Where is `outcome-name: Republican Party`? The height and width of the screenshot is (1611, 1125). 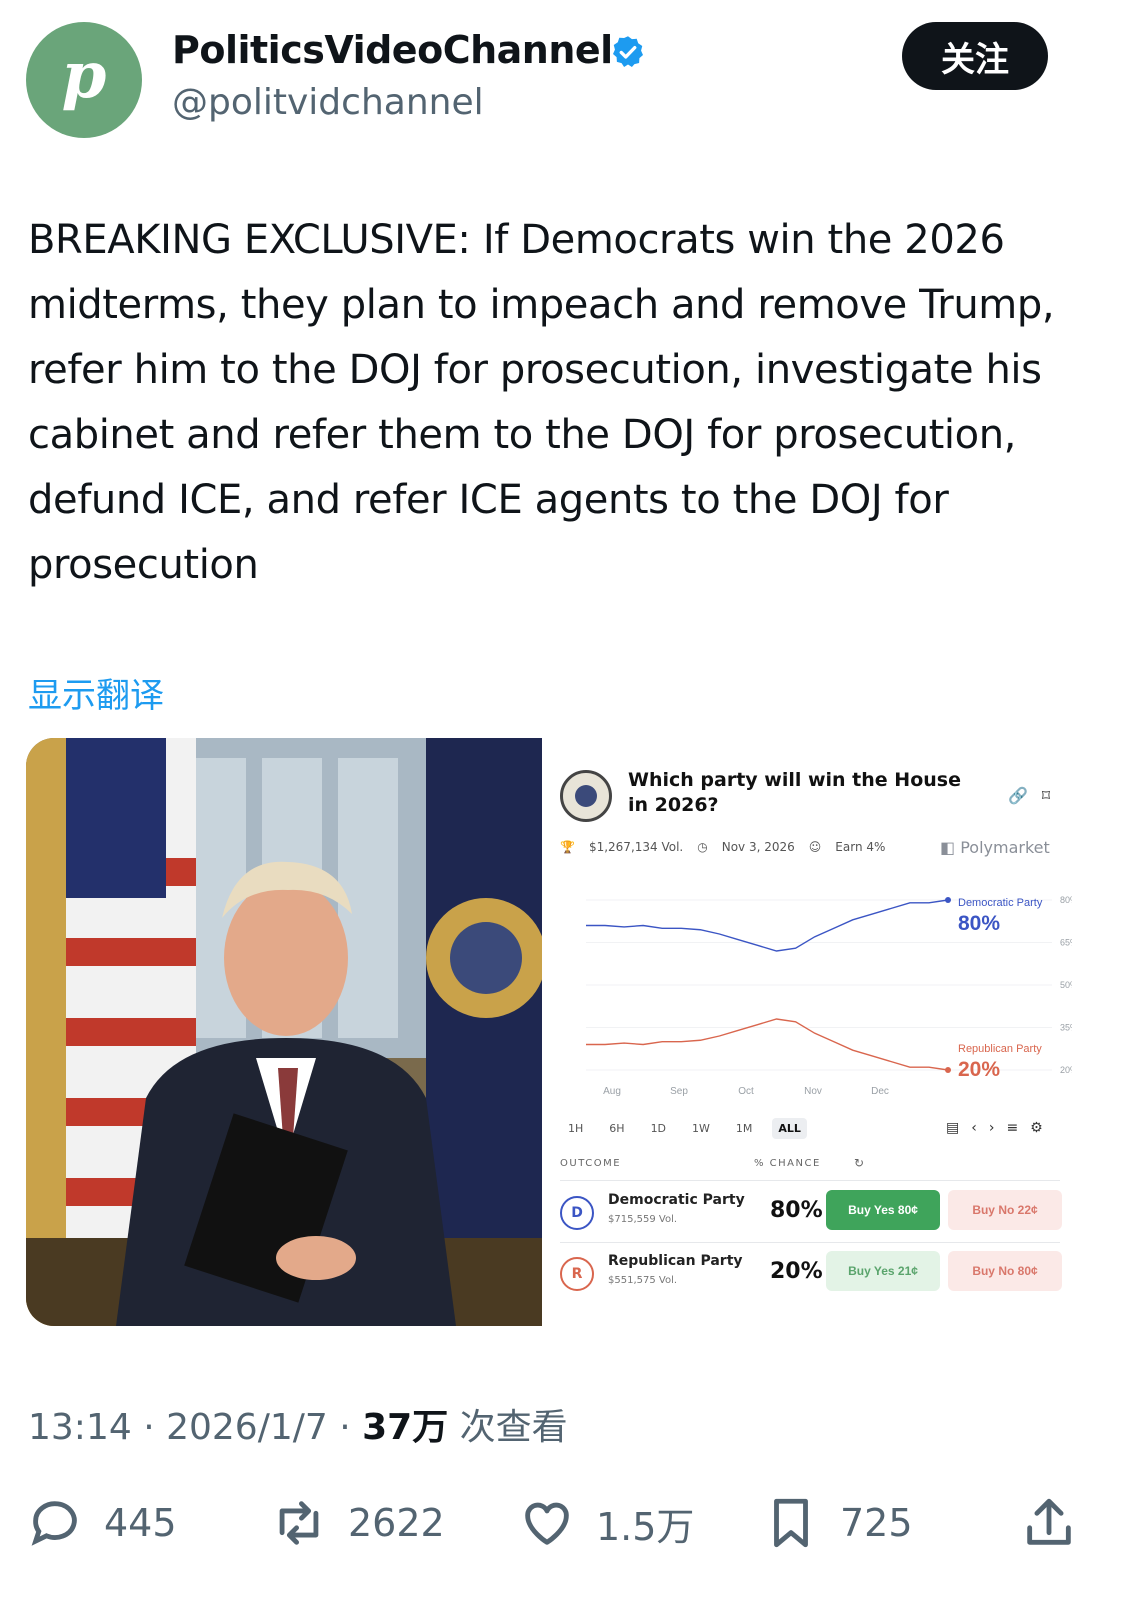 outcome-name: Republican Party is located at coordinates (675, 1261).